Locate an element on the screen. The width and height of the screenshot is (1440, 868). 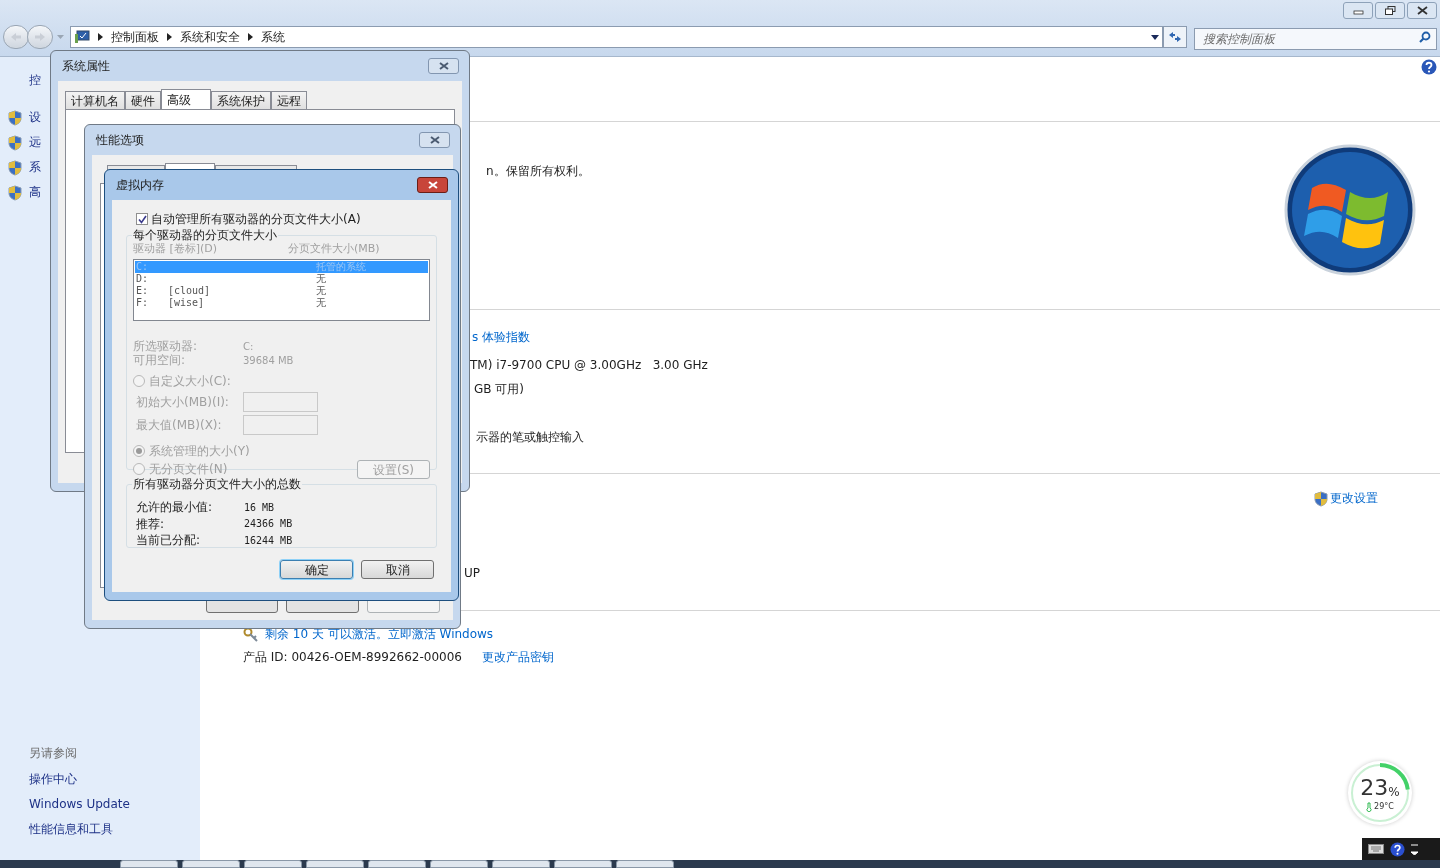
group-title: 每个驱动器的分页文件大小 is located at coordinates (205, 235).